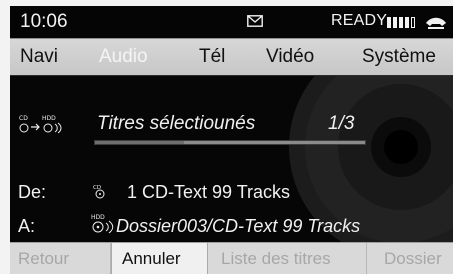 This screenshot has height=274, width=453. Describe the element at coordinates (40, 124) in the screenshot. I see `cd-to-hdd-transfer-icon: CD HDD` at that location.